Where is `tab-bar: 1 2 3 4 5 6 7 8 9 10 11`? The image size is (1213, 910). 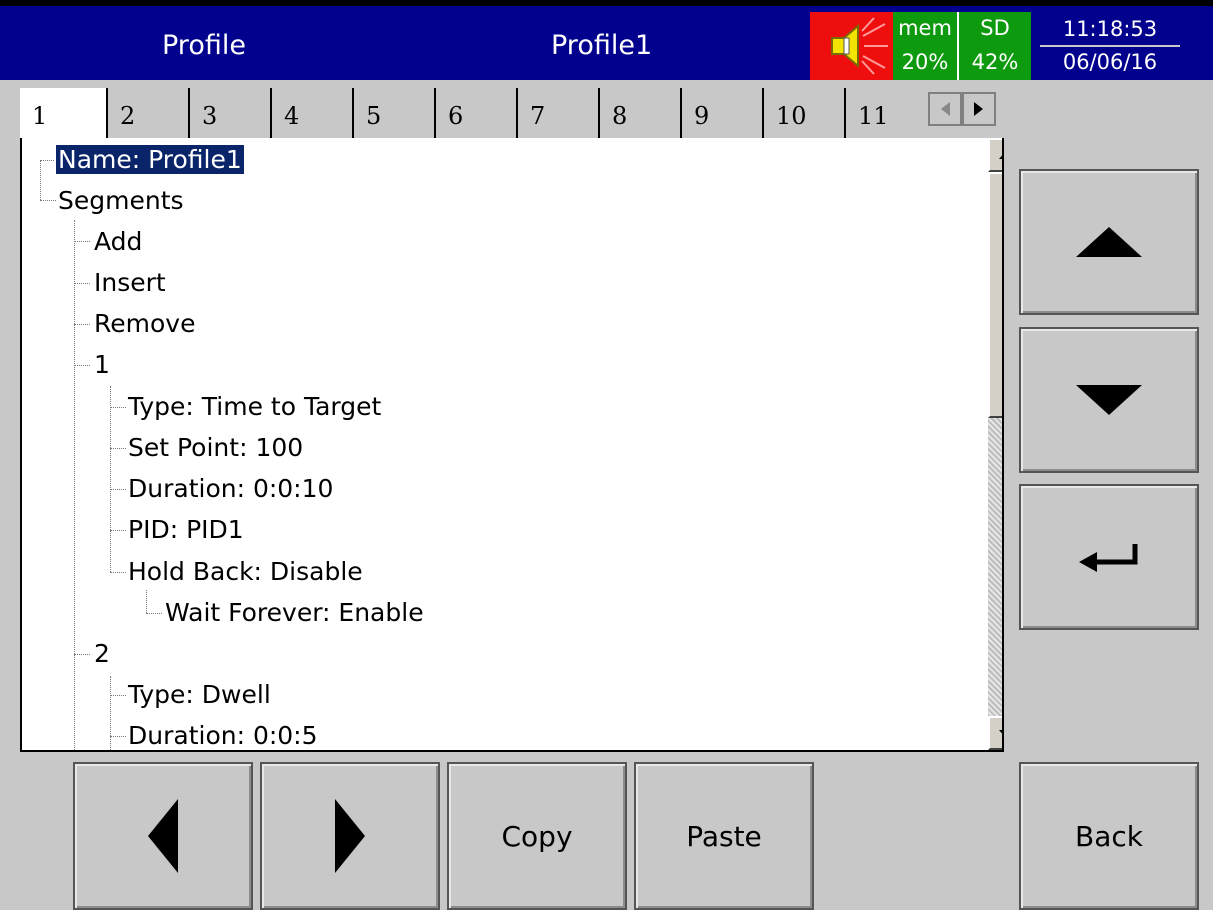 tab-bar: 1 2 3 4 5 6 7 8 9 10 11 is located at coordinates (512, 113).